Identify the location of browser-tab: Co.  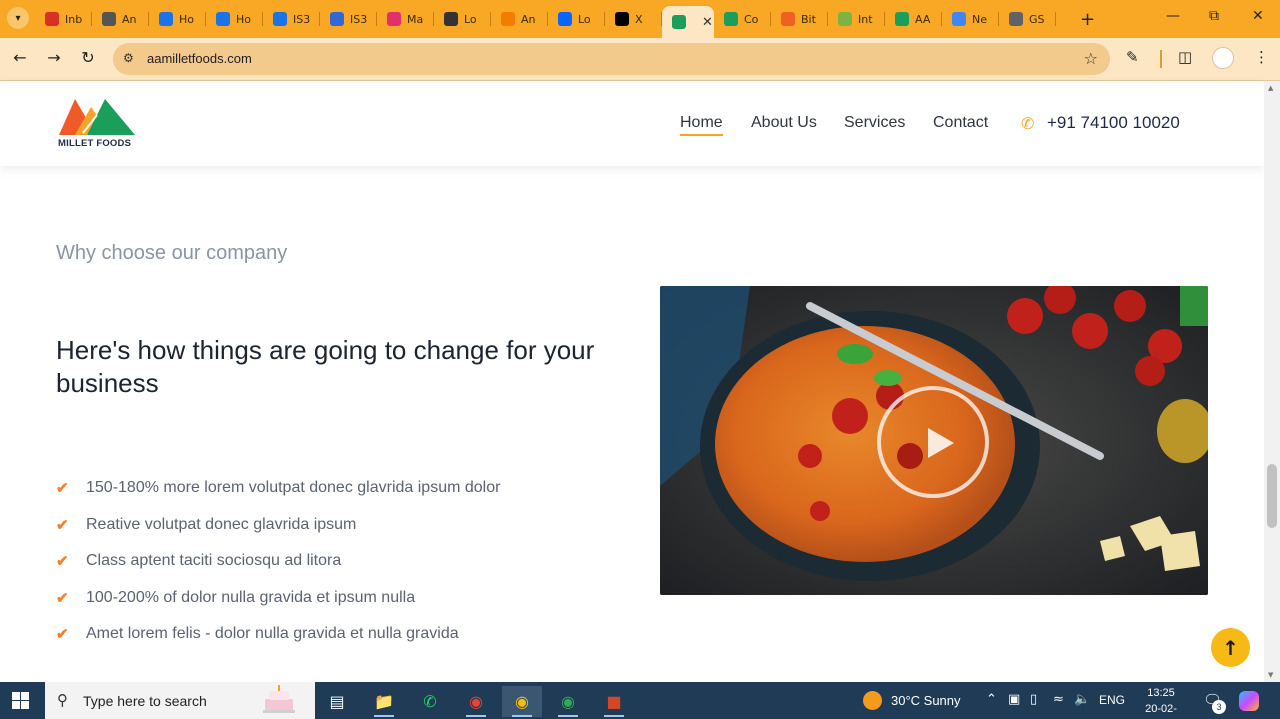
(742, 19).